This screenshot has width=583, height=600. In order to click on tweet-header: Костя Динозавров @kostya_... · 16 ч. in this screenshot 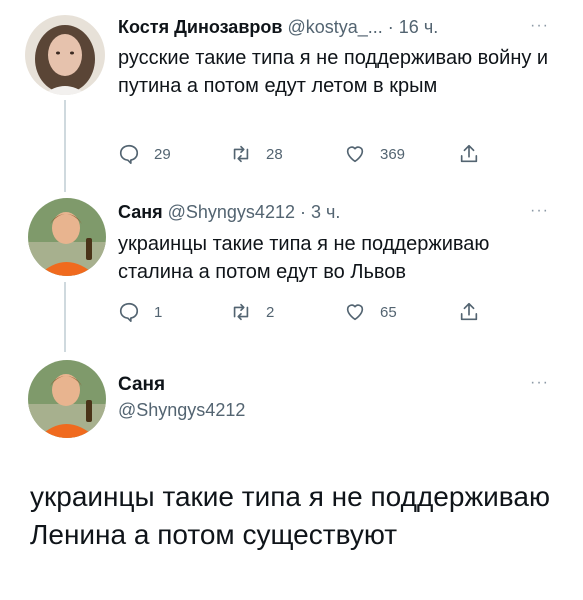, I will do `click(278, 27)`.